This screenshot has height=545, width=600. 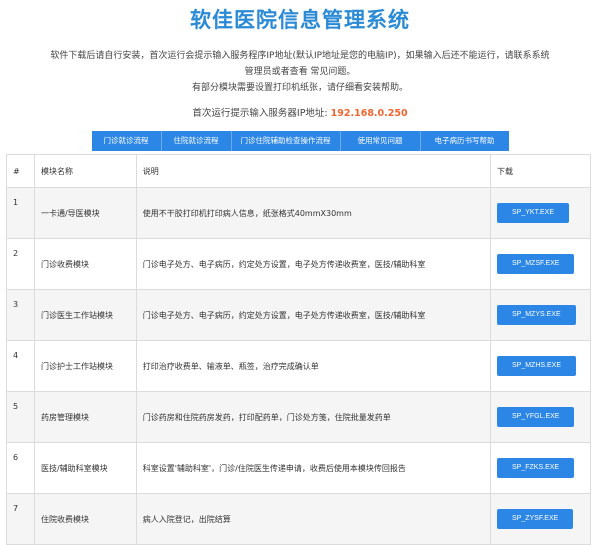 What do you see at coordinates (313, 213) in the screenshot?
I see `module-description: 使用不干胶打印机打印病人信息，纸张格式40mmX30mm` at bounding box center [313, 213].